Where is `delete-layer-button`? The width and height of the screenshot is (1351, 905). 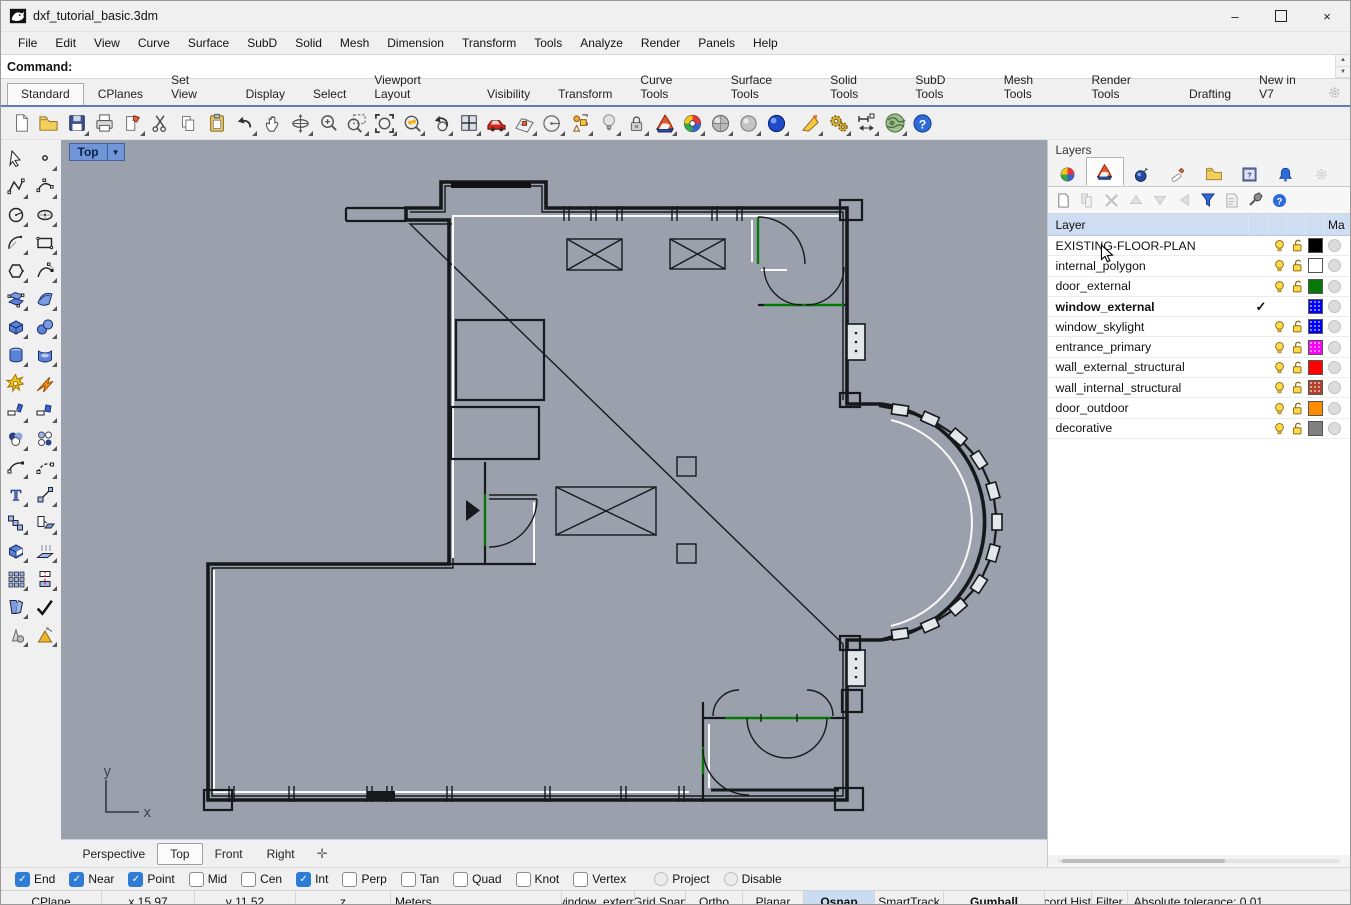 delete-layer-button is located at coordinates (1112, 200).